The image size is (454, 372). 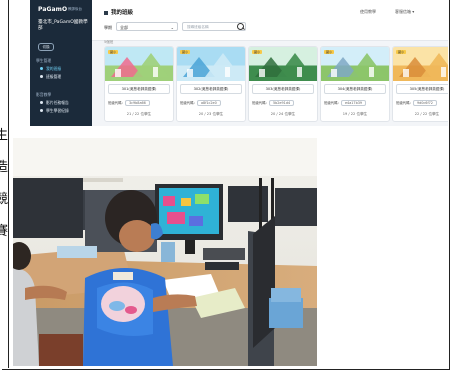 What do you see at coordinates (53, 9) in the screenshot?
I see `brand-logo: PaGamO` at bounding box center [53, 9].